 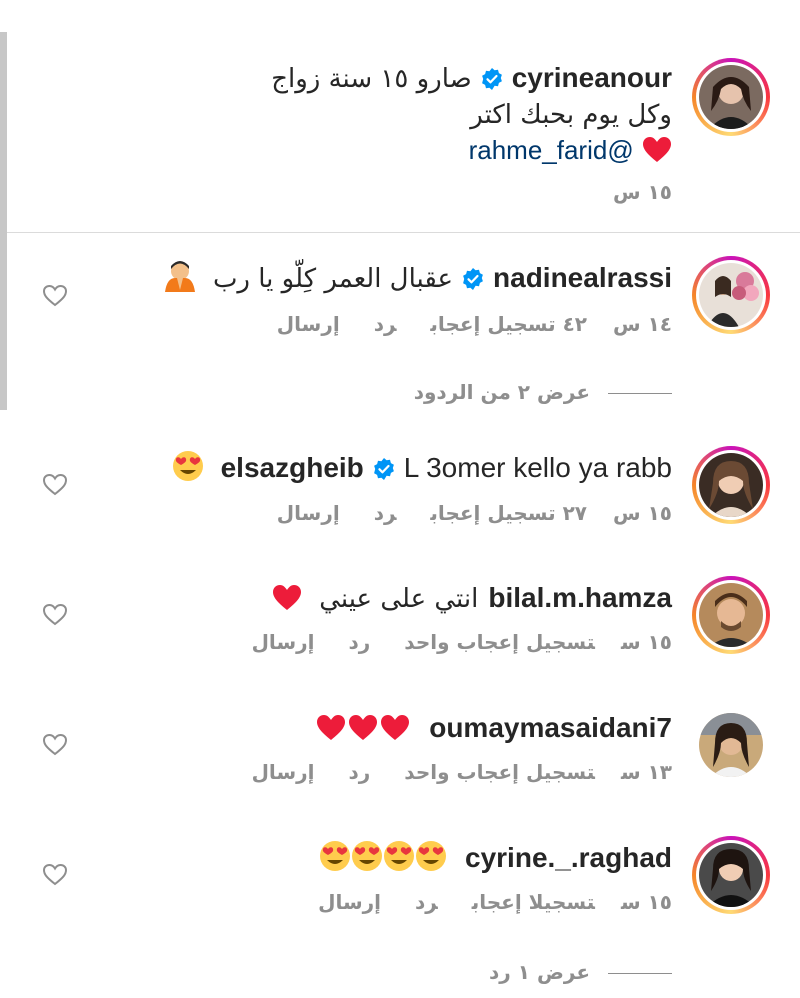 I want to click on comment-text: L 3omer kello ya rabb, so click(x=537, y=467).